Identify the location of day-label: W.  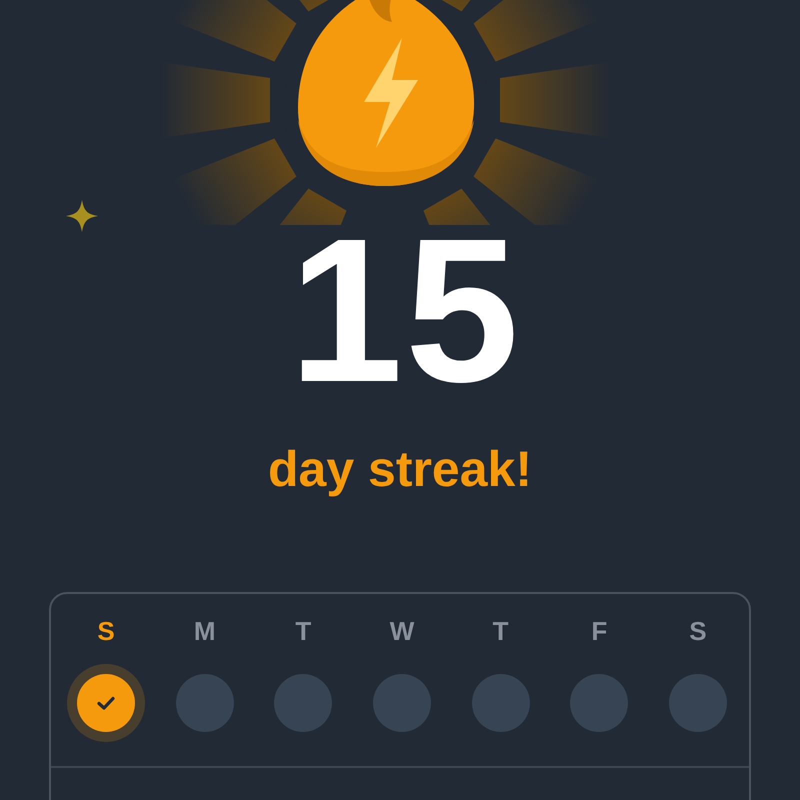
(402, 631).